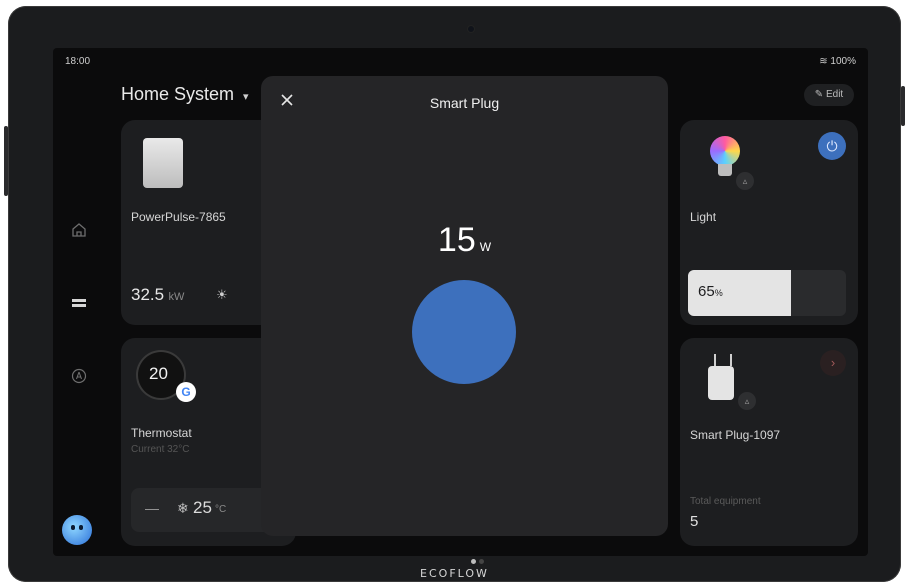 The height and width of the screenshot is (588, 909). I want to click on power-unit: kW, so click(176, 297).